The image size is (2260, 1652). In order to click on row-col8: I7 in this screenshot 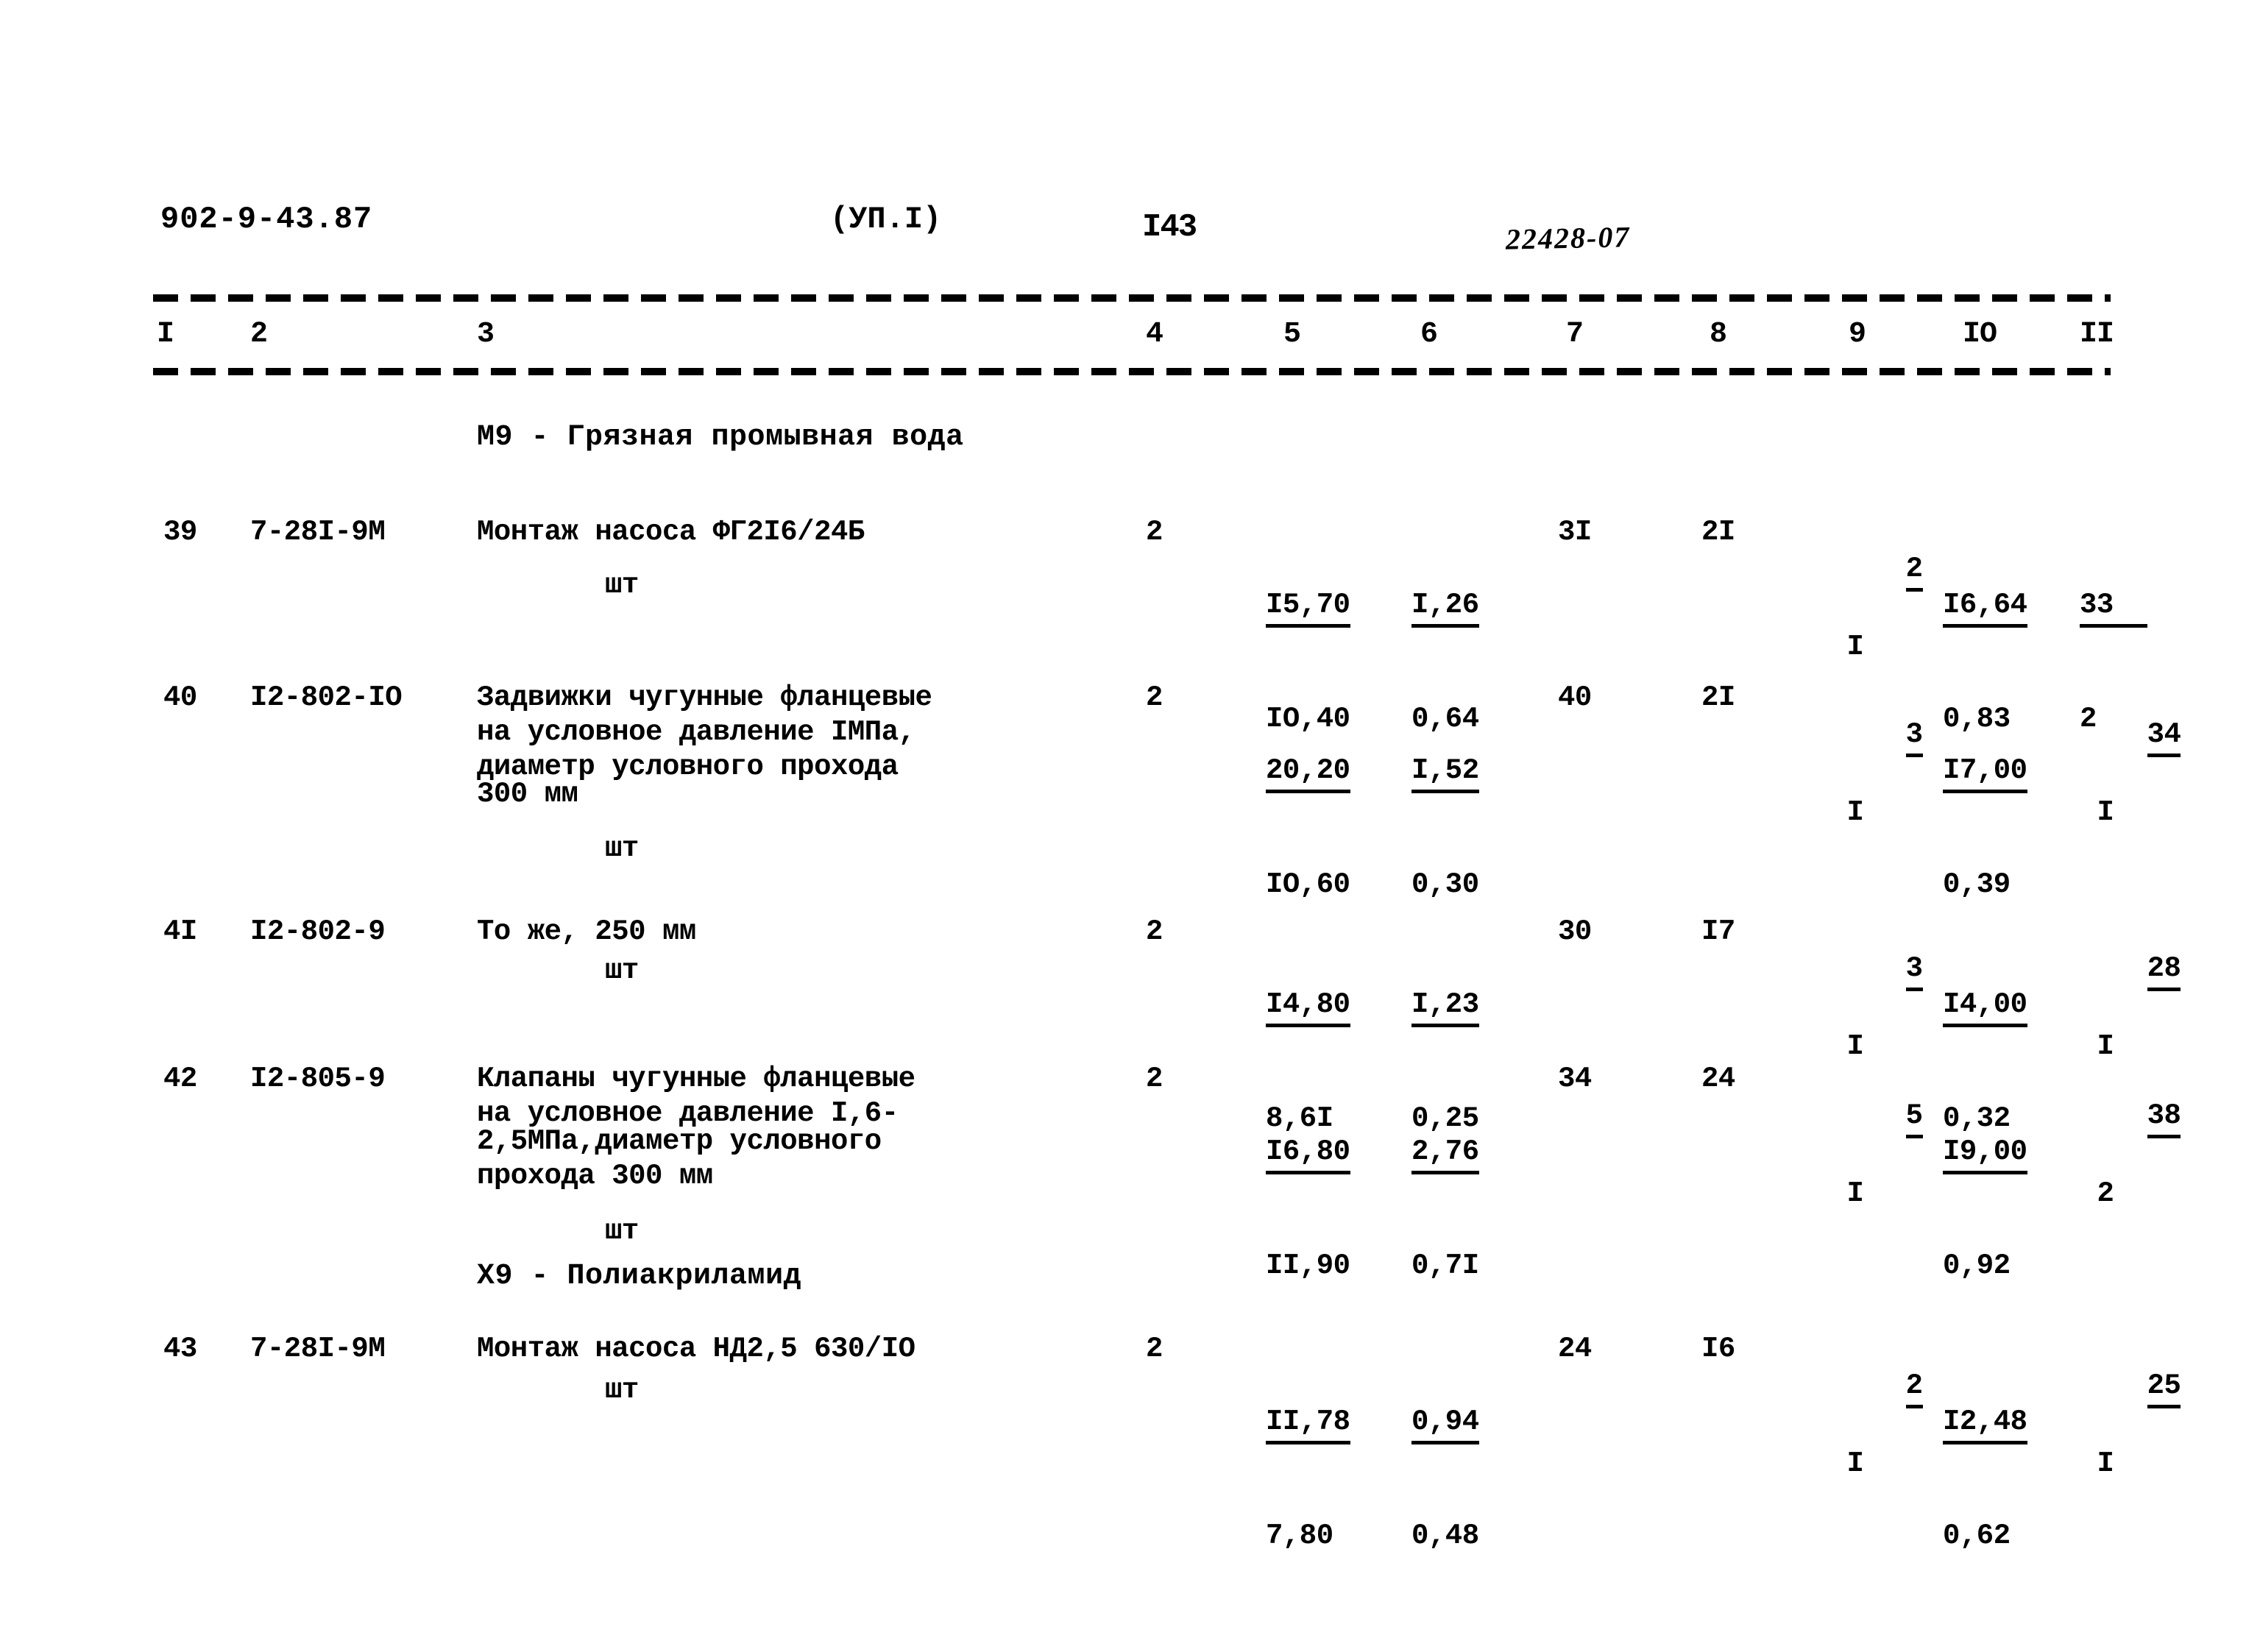, I will do `click(1718, 931)`.